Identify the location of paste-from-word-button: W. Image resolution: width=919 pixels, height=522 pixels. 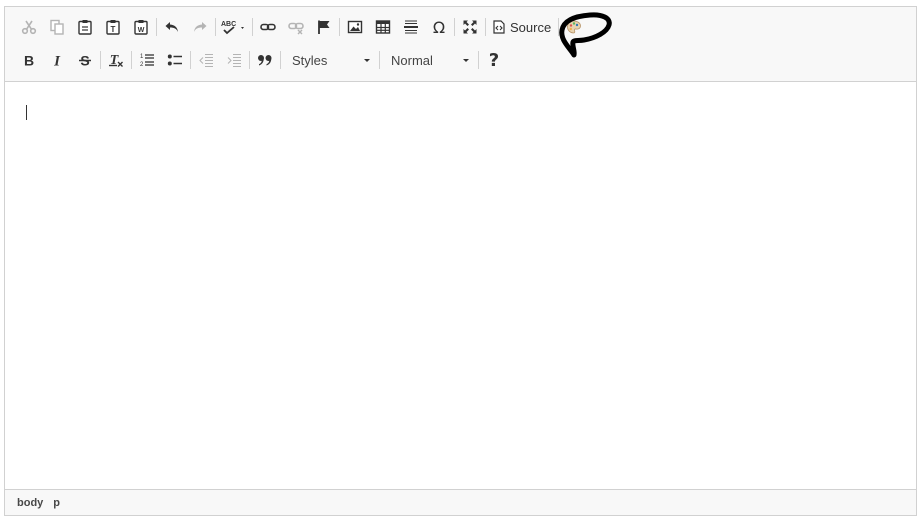
(141, 27).